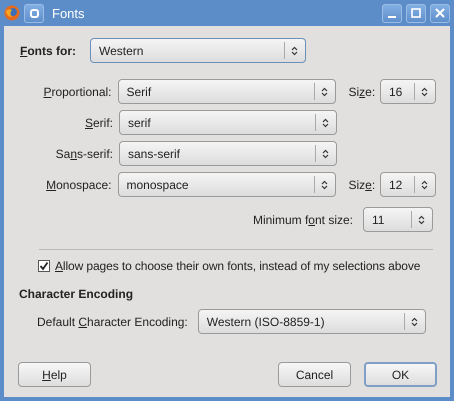  Describe the element at coordinates (392, 13) in the screenshot. I see `minimize-button` at that location.